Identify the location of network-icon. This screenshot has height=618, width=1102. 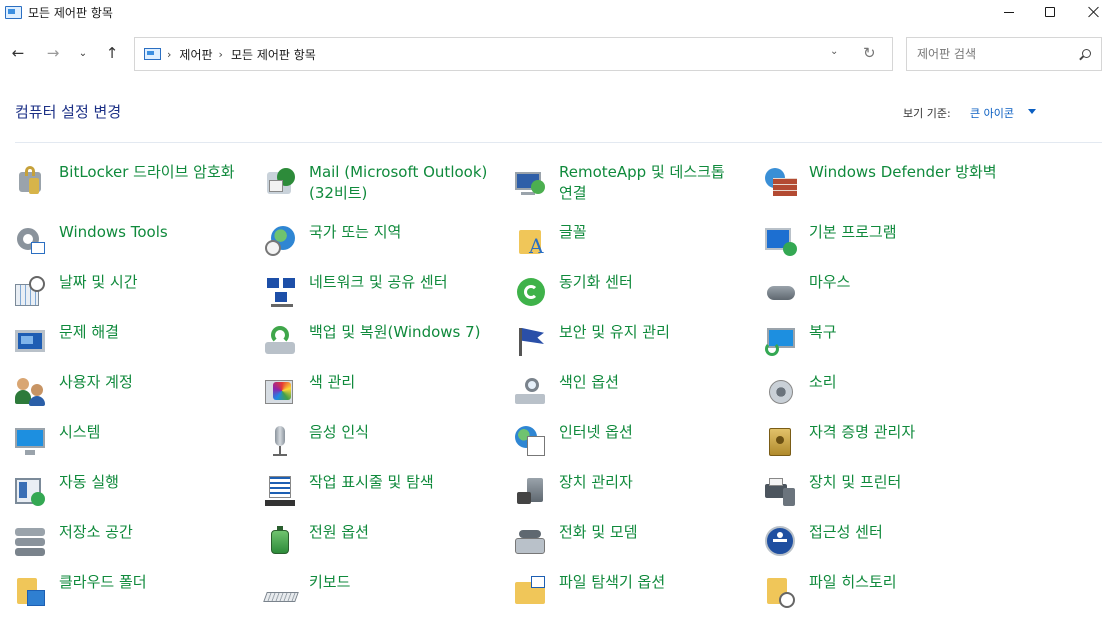
(281, 292).